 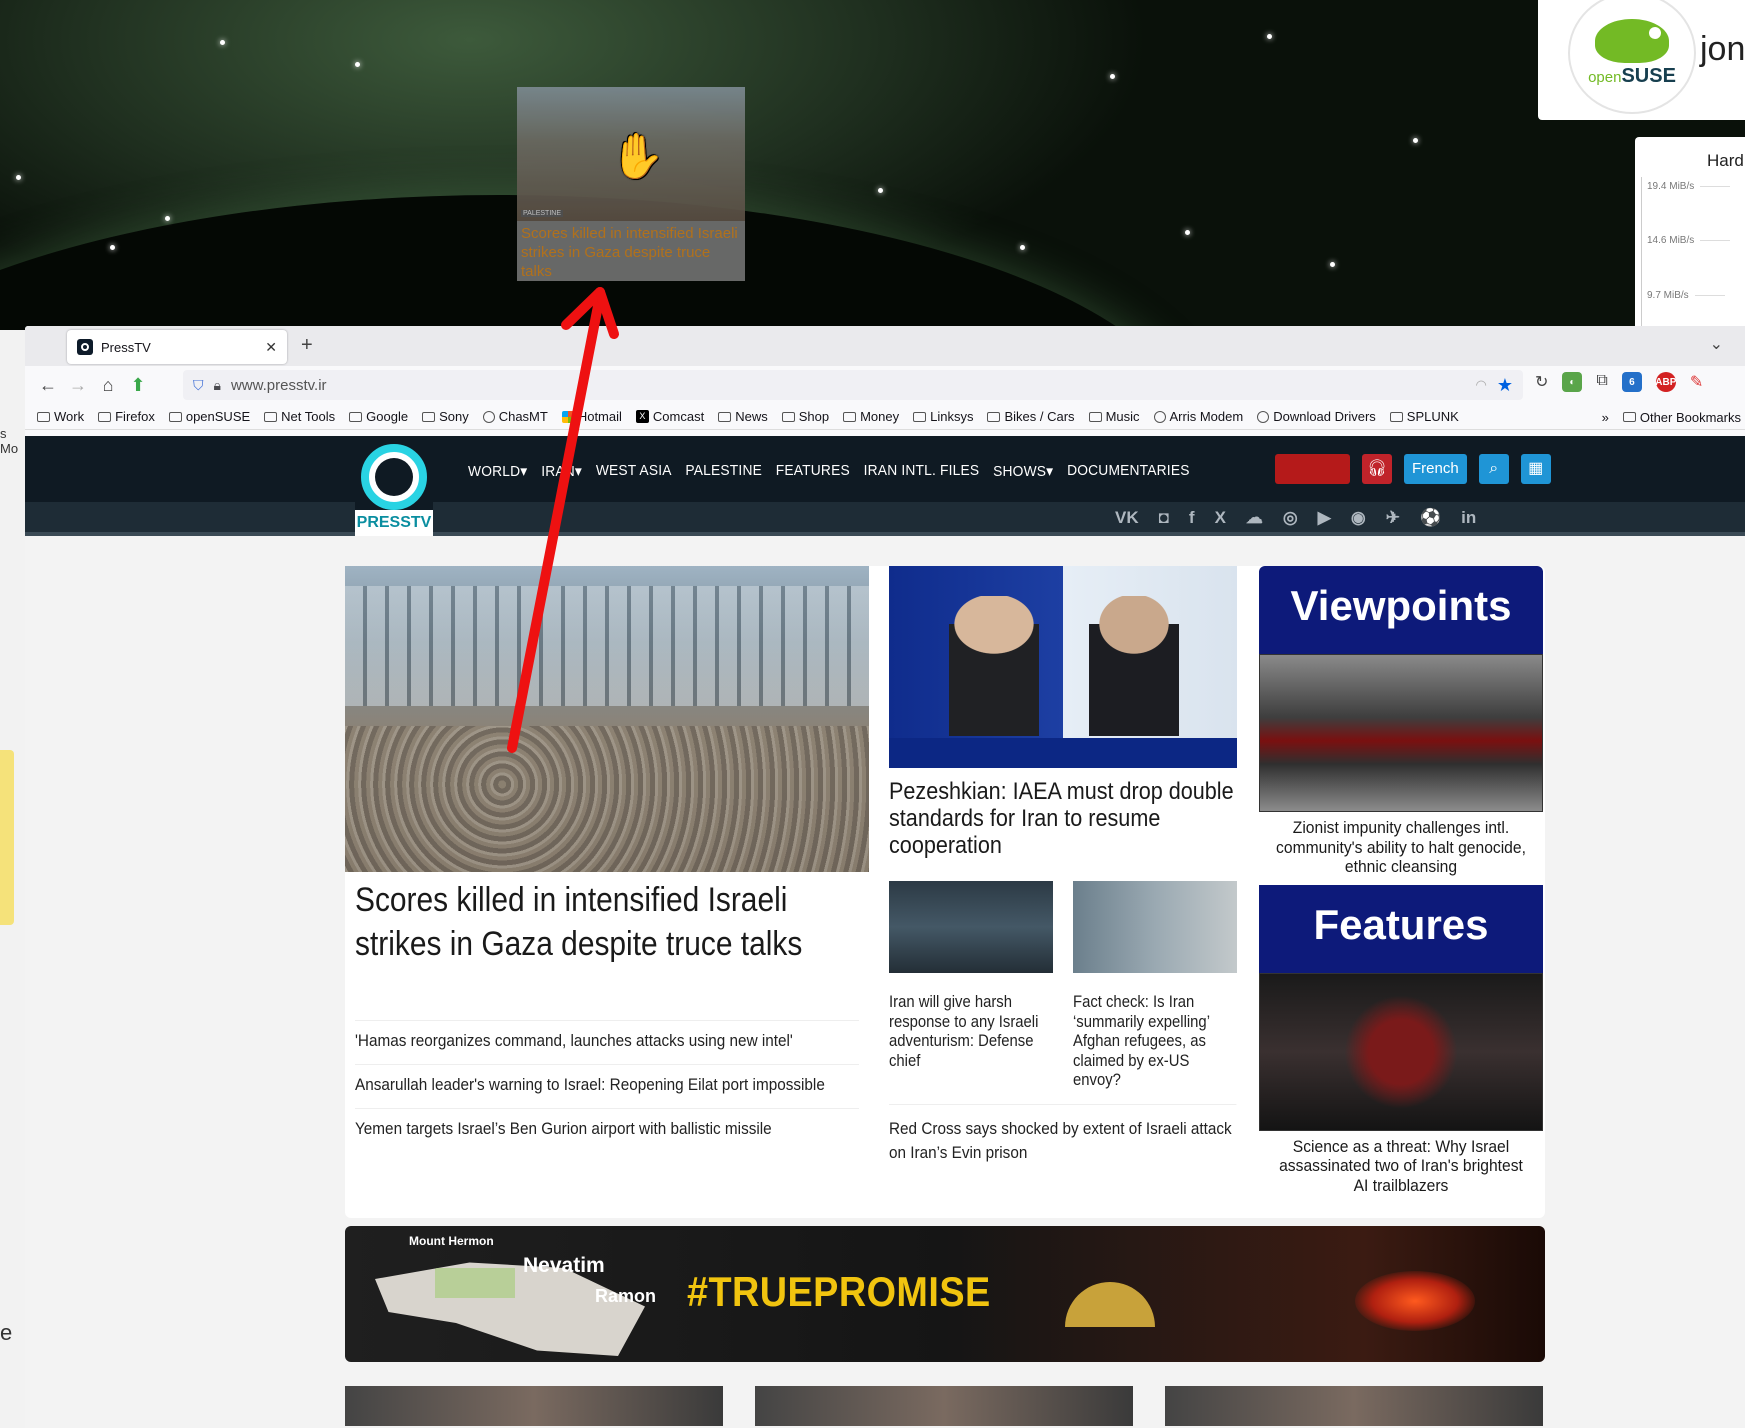 What do you see at coordinates (1690, 237) in the screenshot?
I see `hard-disk-widget: Hard 19.4 MiB/s 14.6 MiB/s 9.7 MiB/s` at bounding box center [1690, 237].